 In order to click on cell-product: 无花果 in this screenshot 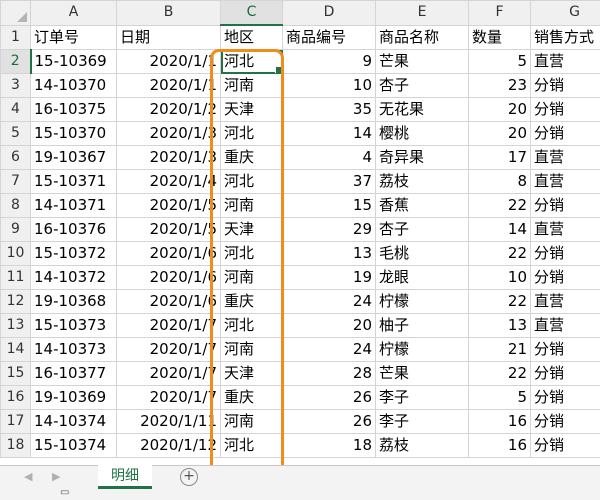, I will do `click(422, 109)`.